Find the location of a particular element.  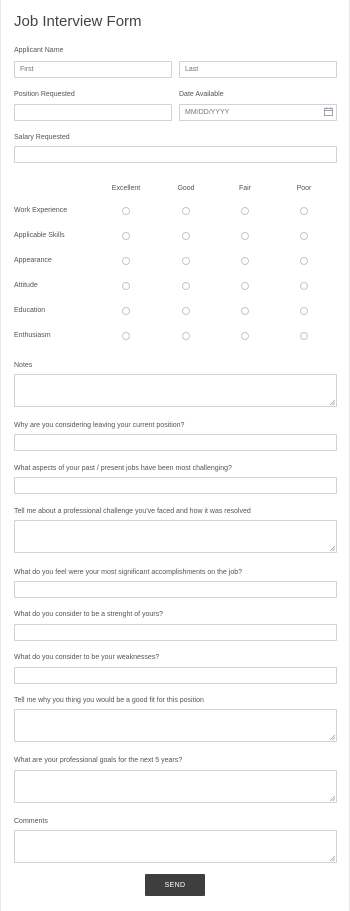

radio-enthusiasm-excellent is located at coordinates (126, 336).